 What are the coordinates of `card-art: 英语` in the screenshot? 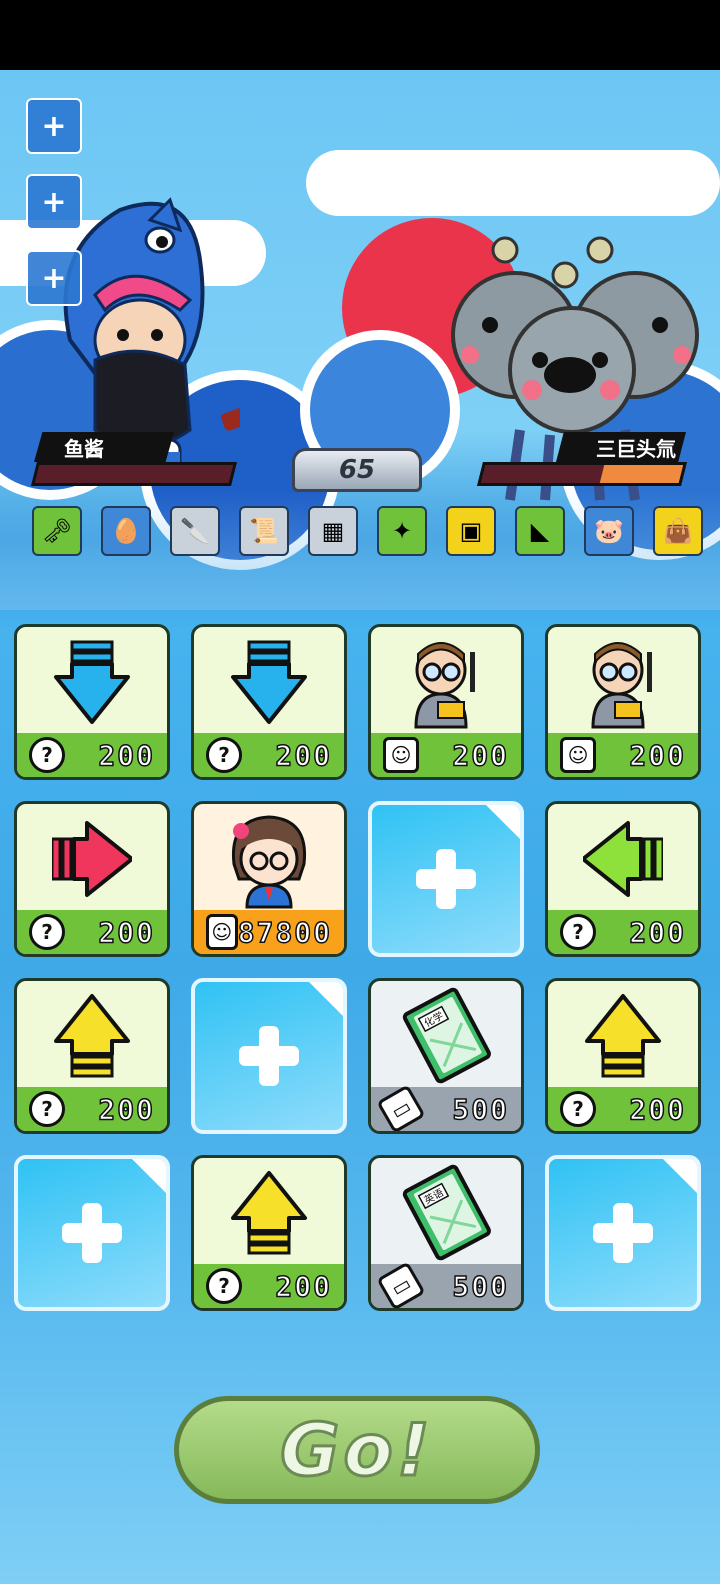 It's located at (446, 1213).